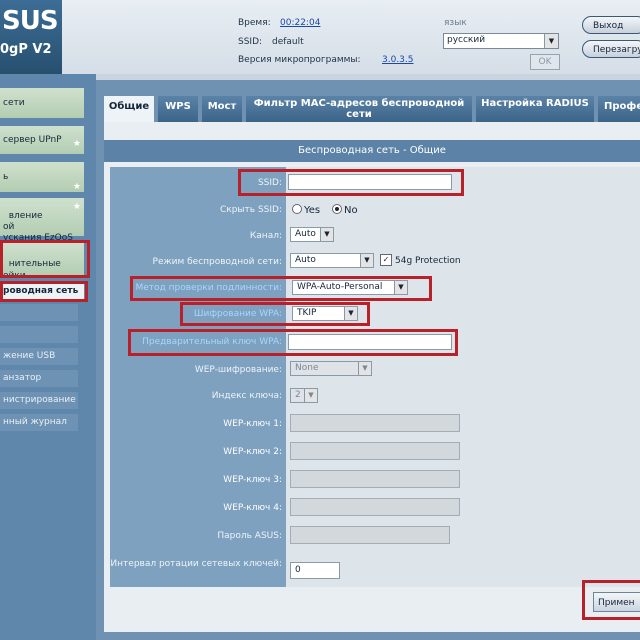 The height and width of the screenshot is (640, 640). What do you see at coordinates (6, 177) in the screenshot?
I see `nav-item-label: ь` at bounding box center [6, 177].